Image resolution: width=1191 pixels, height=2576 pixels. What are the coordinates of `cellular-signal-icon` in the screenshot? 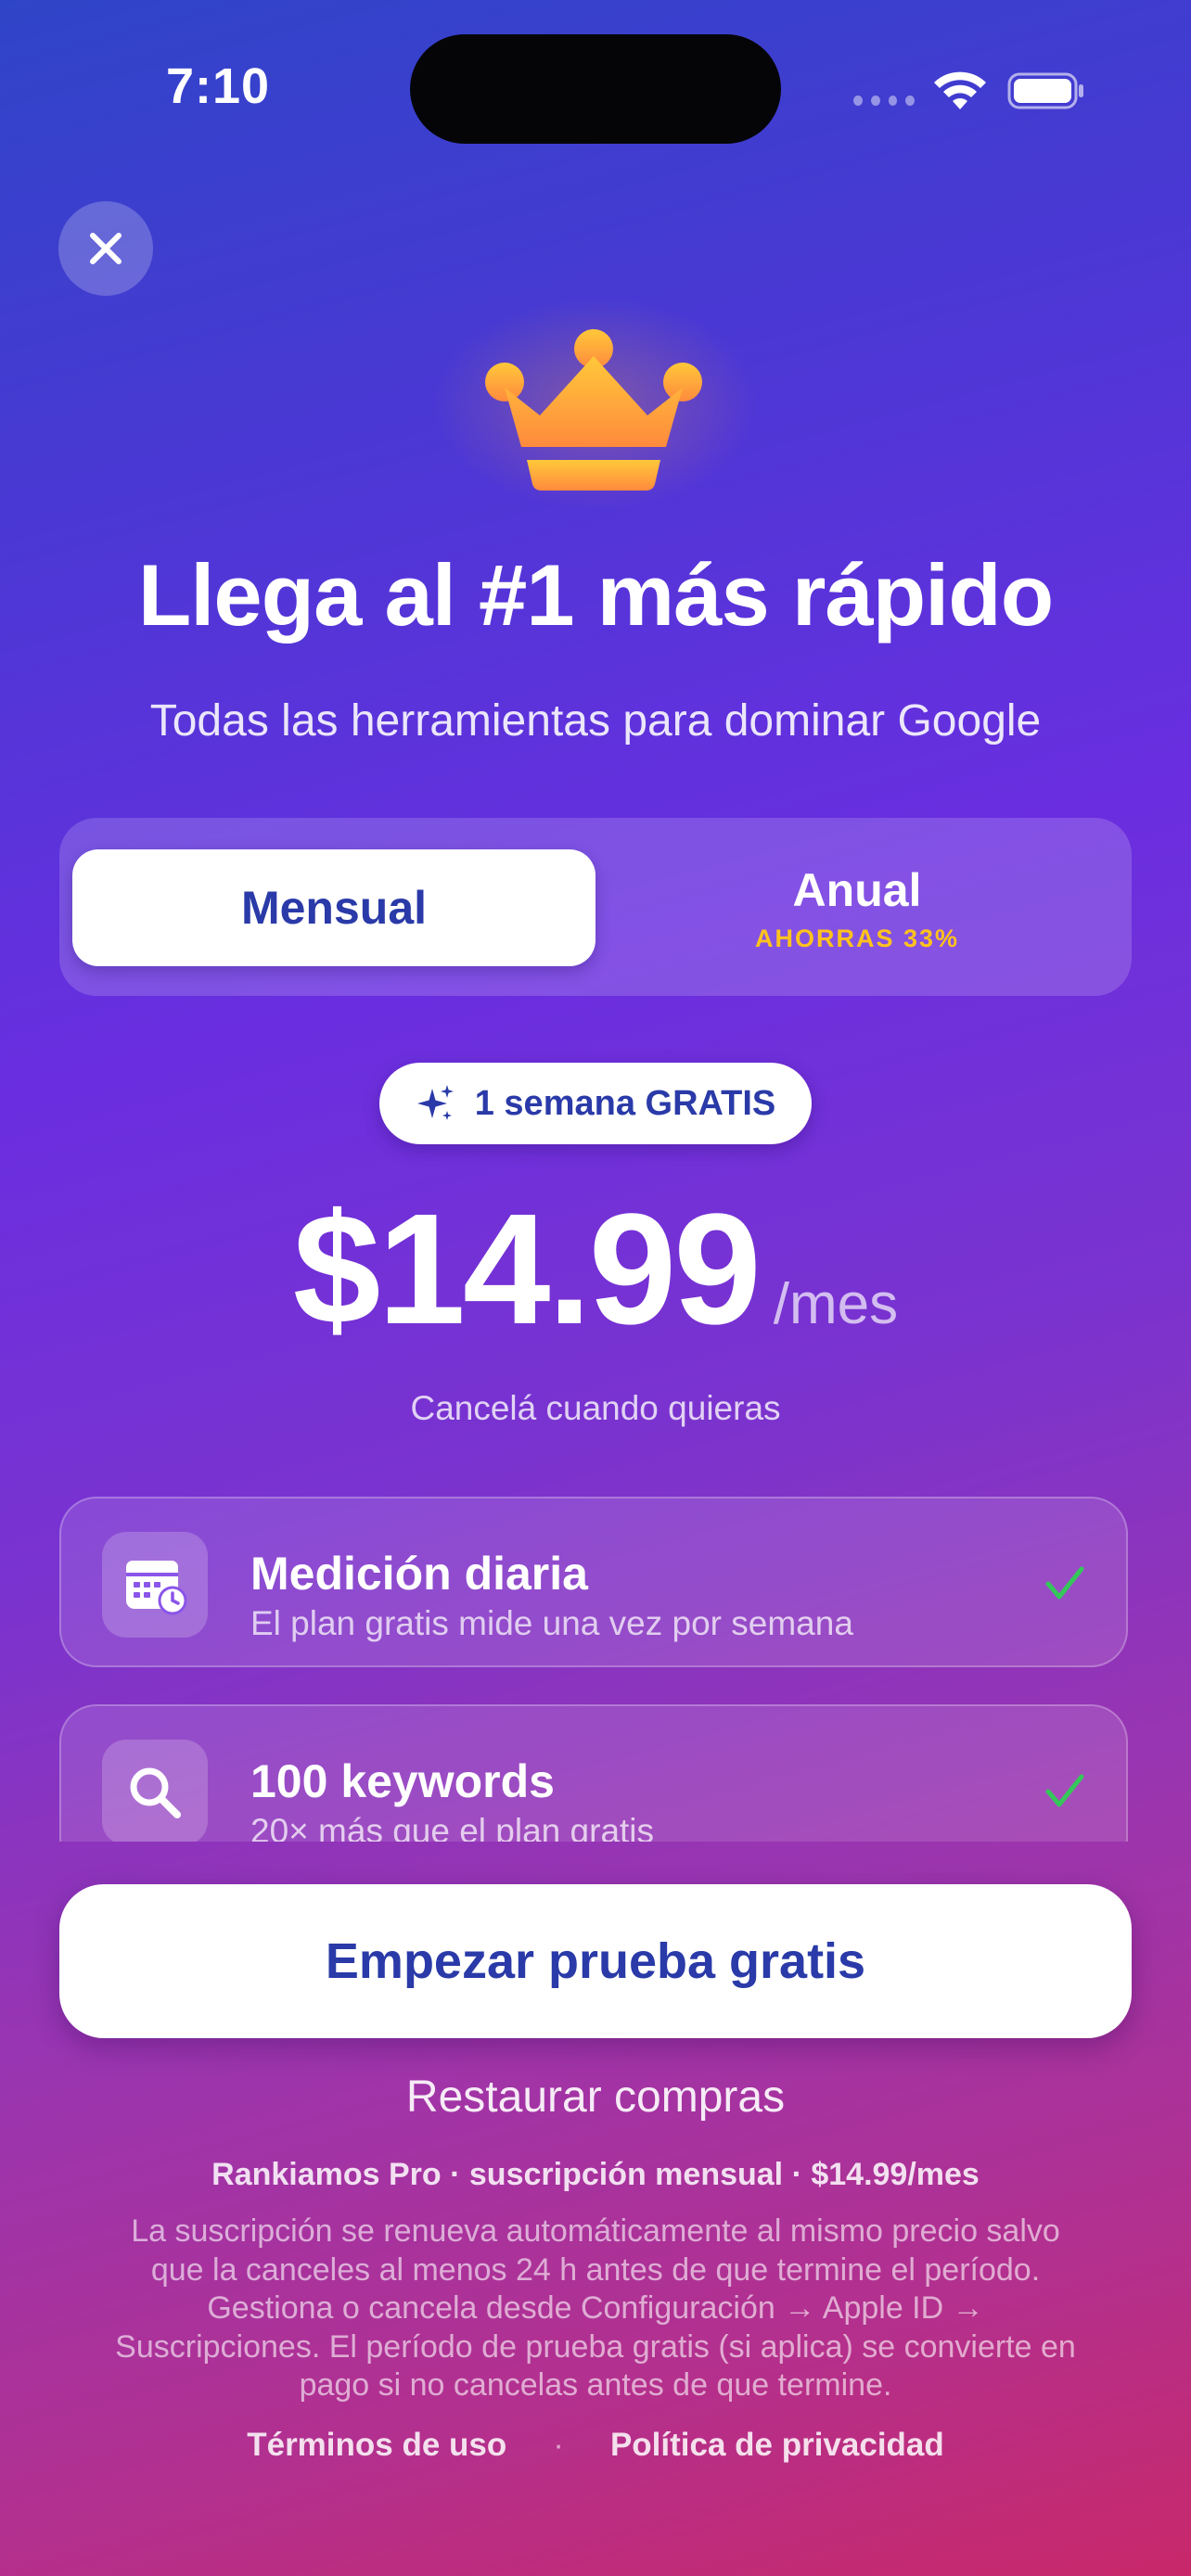 It's located at (884, 102).